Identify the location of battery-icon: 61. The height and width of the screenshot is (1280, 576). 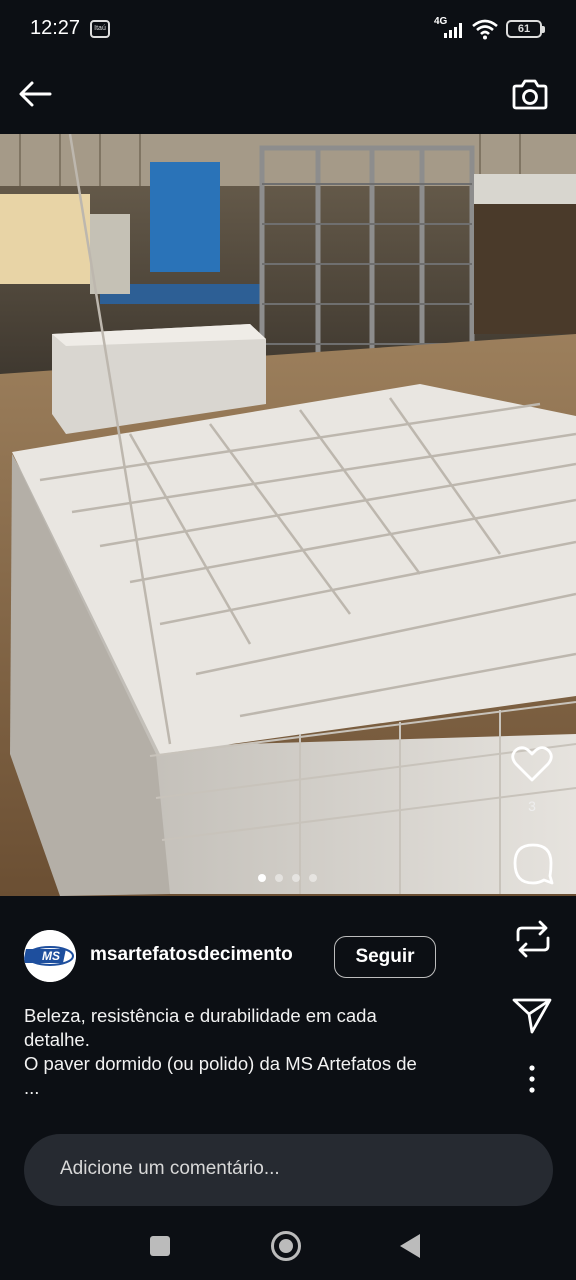
(525, 29).